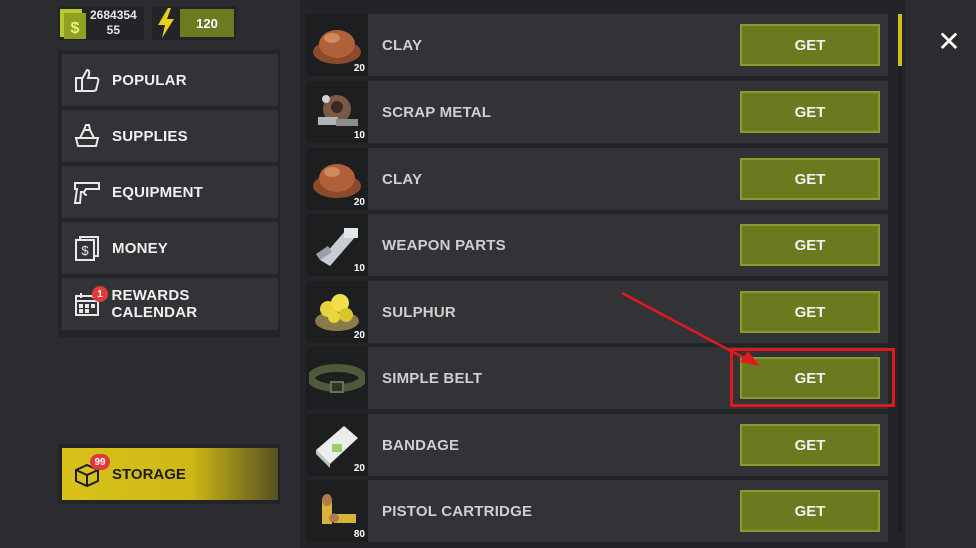  I want to click on storage-button: 99 STORAGE, so click(170, 474).